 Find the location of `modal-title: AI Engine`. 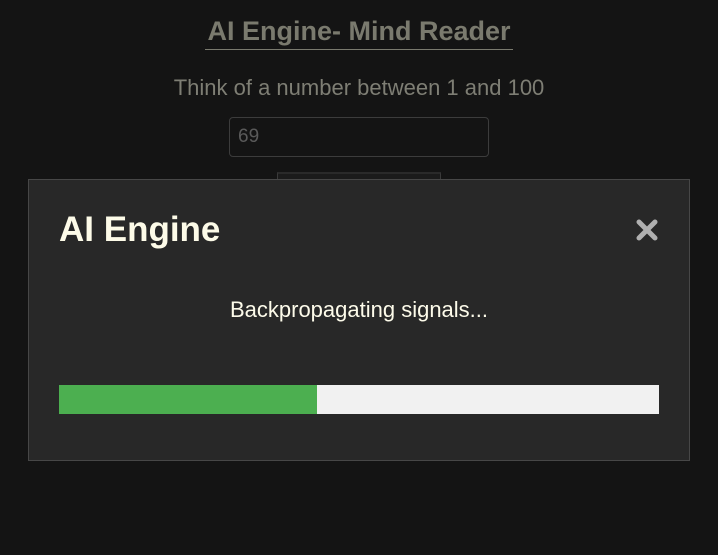

modal-title: AI Engine is located at coordinates (140, 229).